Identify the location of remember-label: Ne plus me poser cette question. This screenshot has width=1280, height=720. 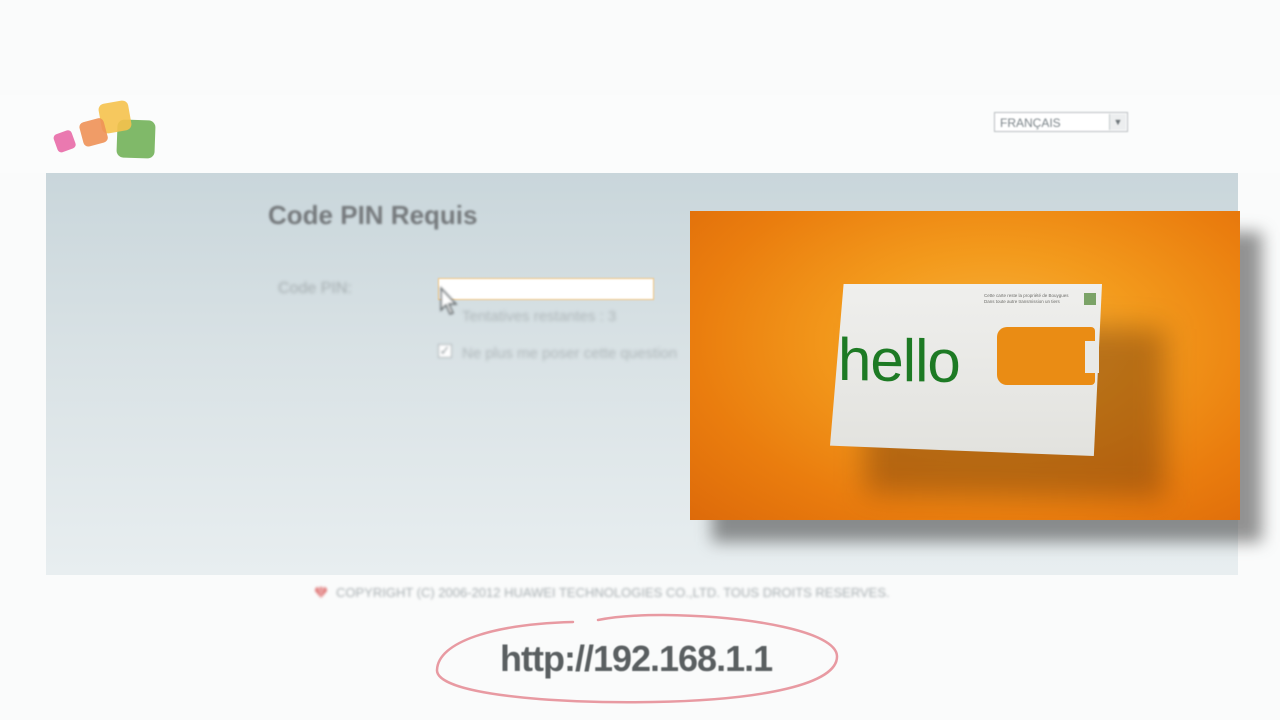
(570, 353).